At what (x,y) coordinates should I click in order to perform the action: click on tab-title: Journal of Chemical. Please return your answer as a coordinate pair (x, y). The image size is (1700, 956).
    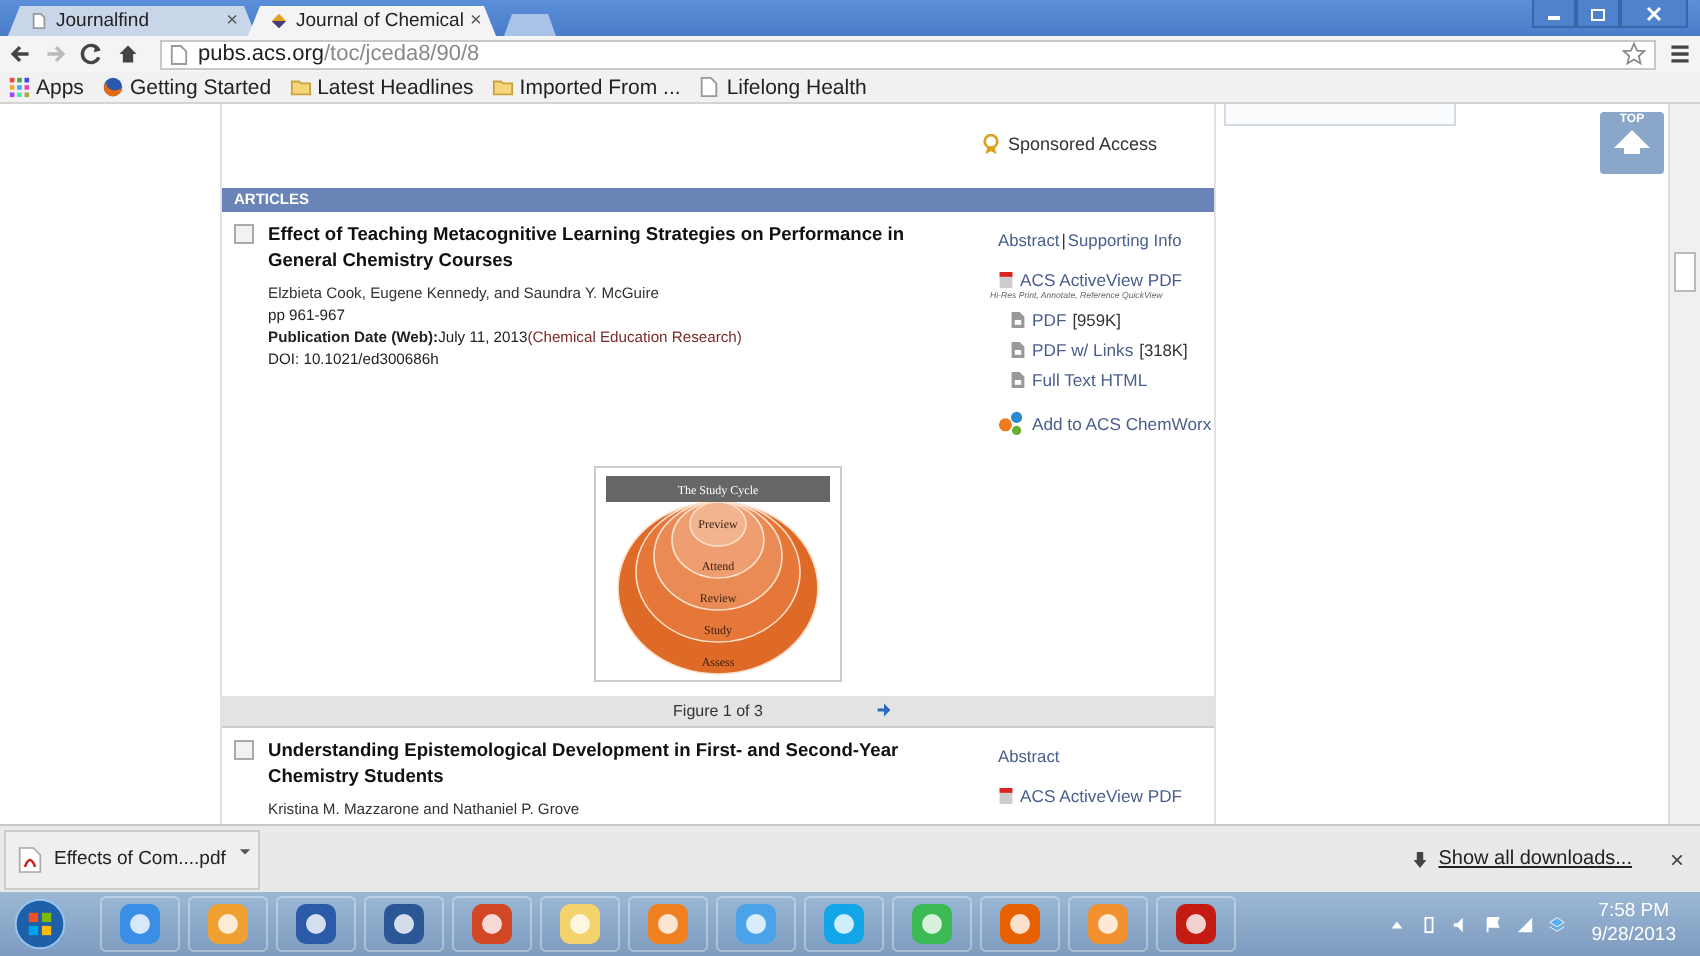
    Looking at the image, I should click on (380, 21).